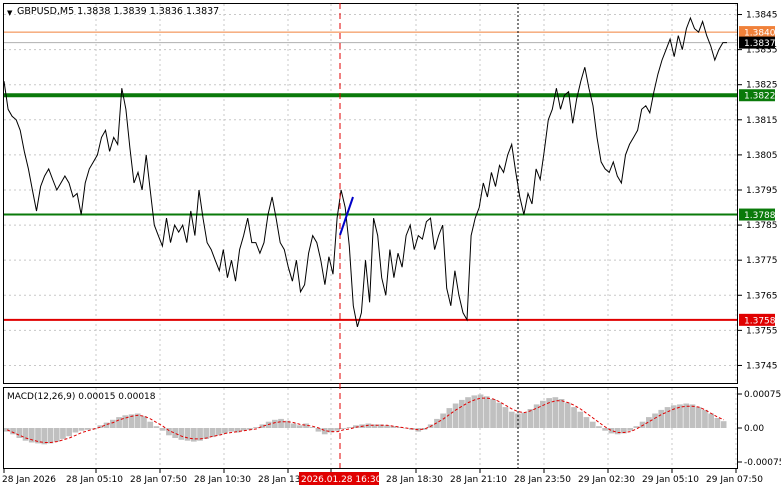 The height and width of the screenshot is (489, 781). What do you see at coordinates (158, 480) in the screenshot?
I see `time-tick-label: 28 Jan 07:50` at bounding box center [158, 480].